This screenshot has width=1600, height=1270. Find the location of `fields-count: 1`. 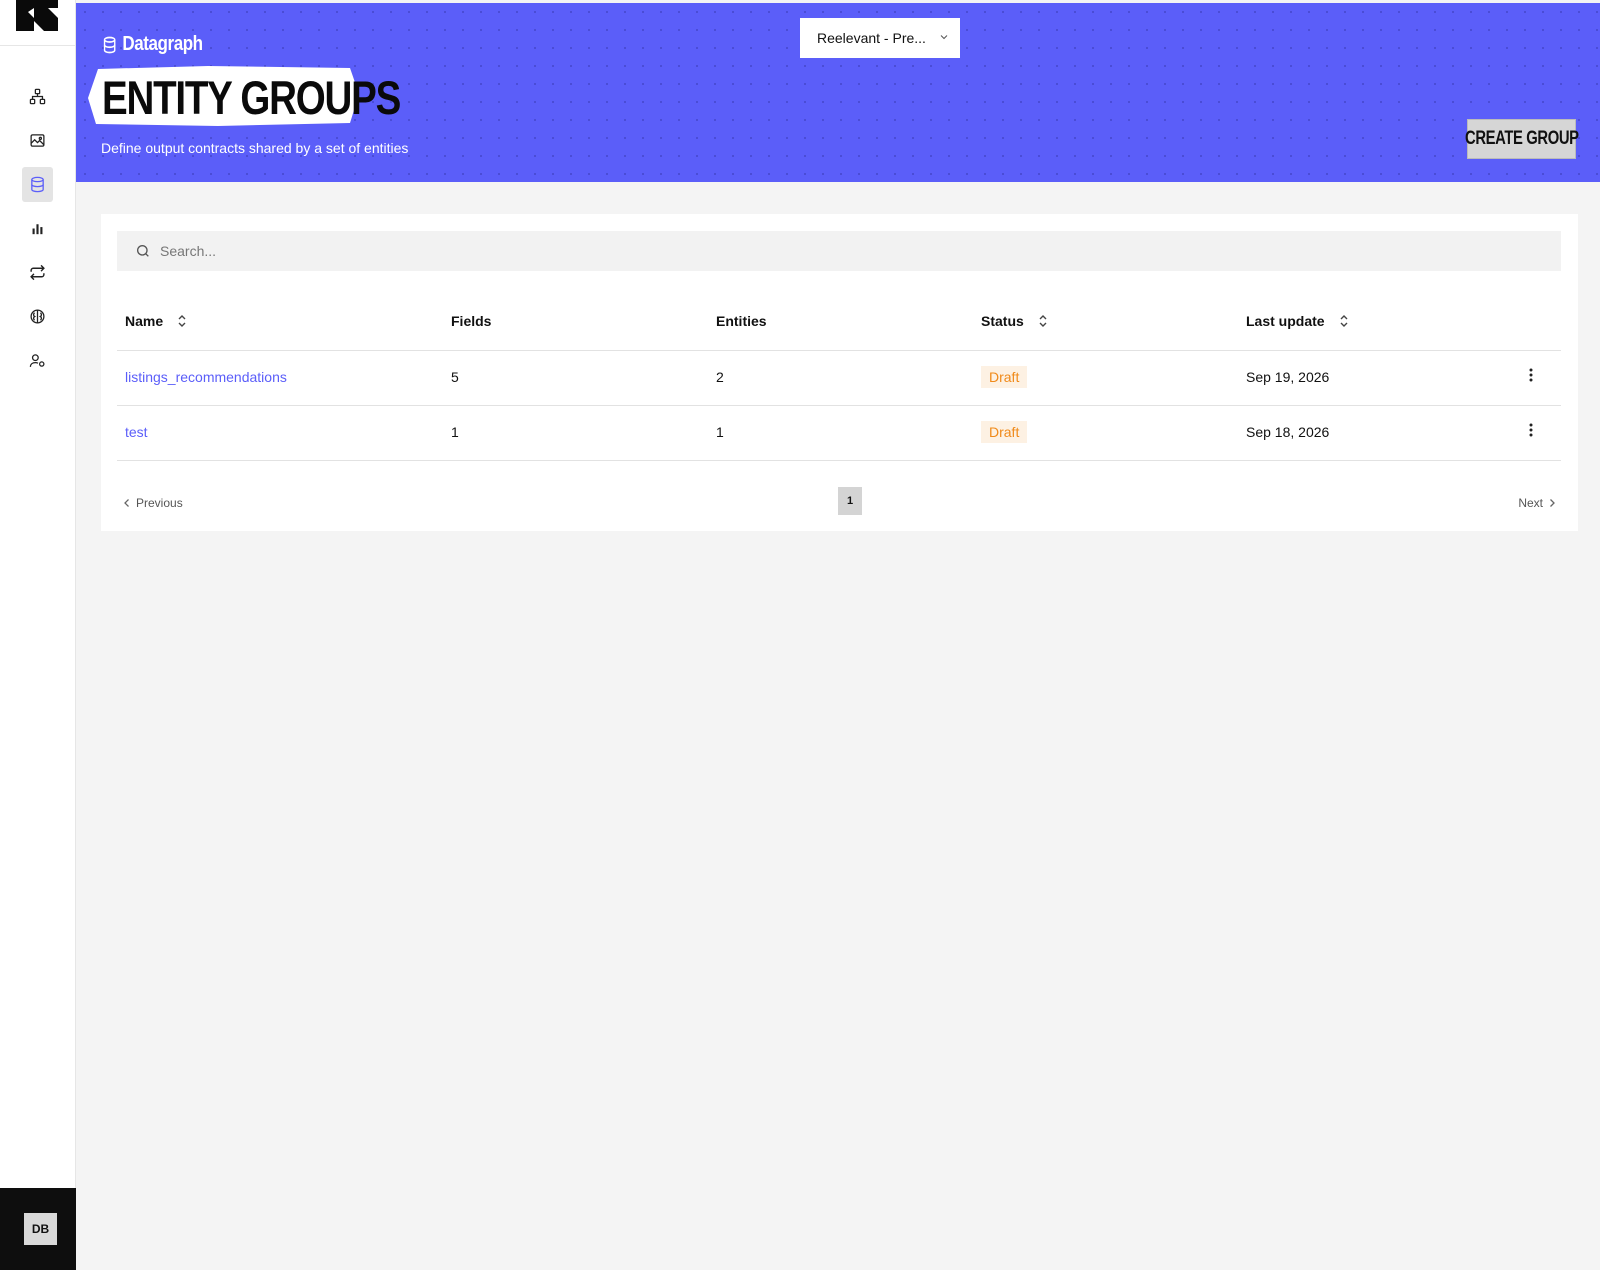

fields-count: 1 is located at coordinates (455, 432).